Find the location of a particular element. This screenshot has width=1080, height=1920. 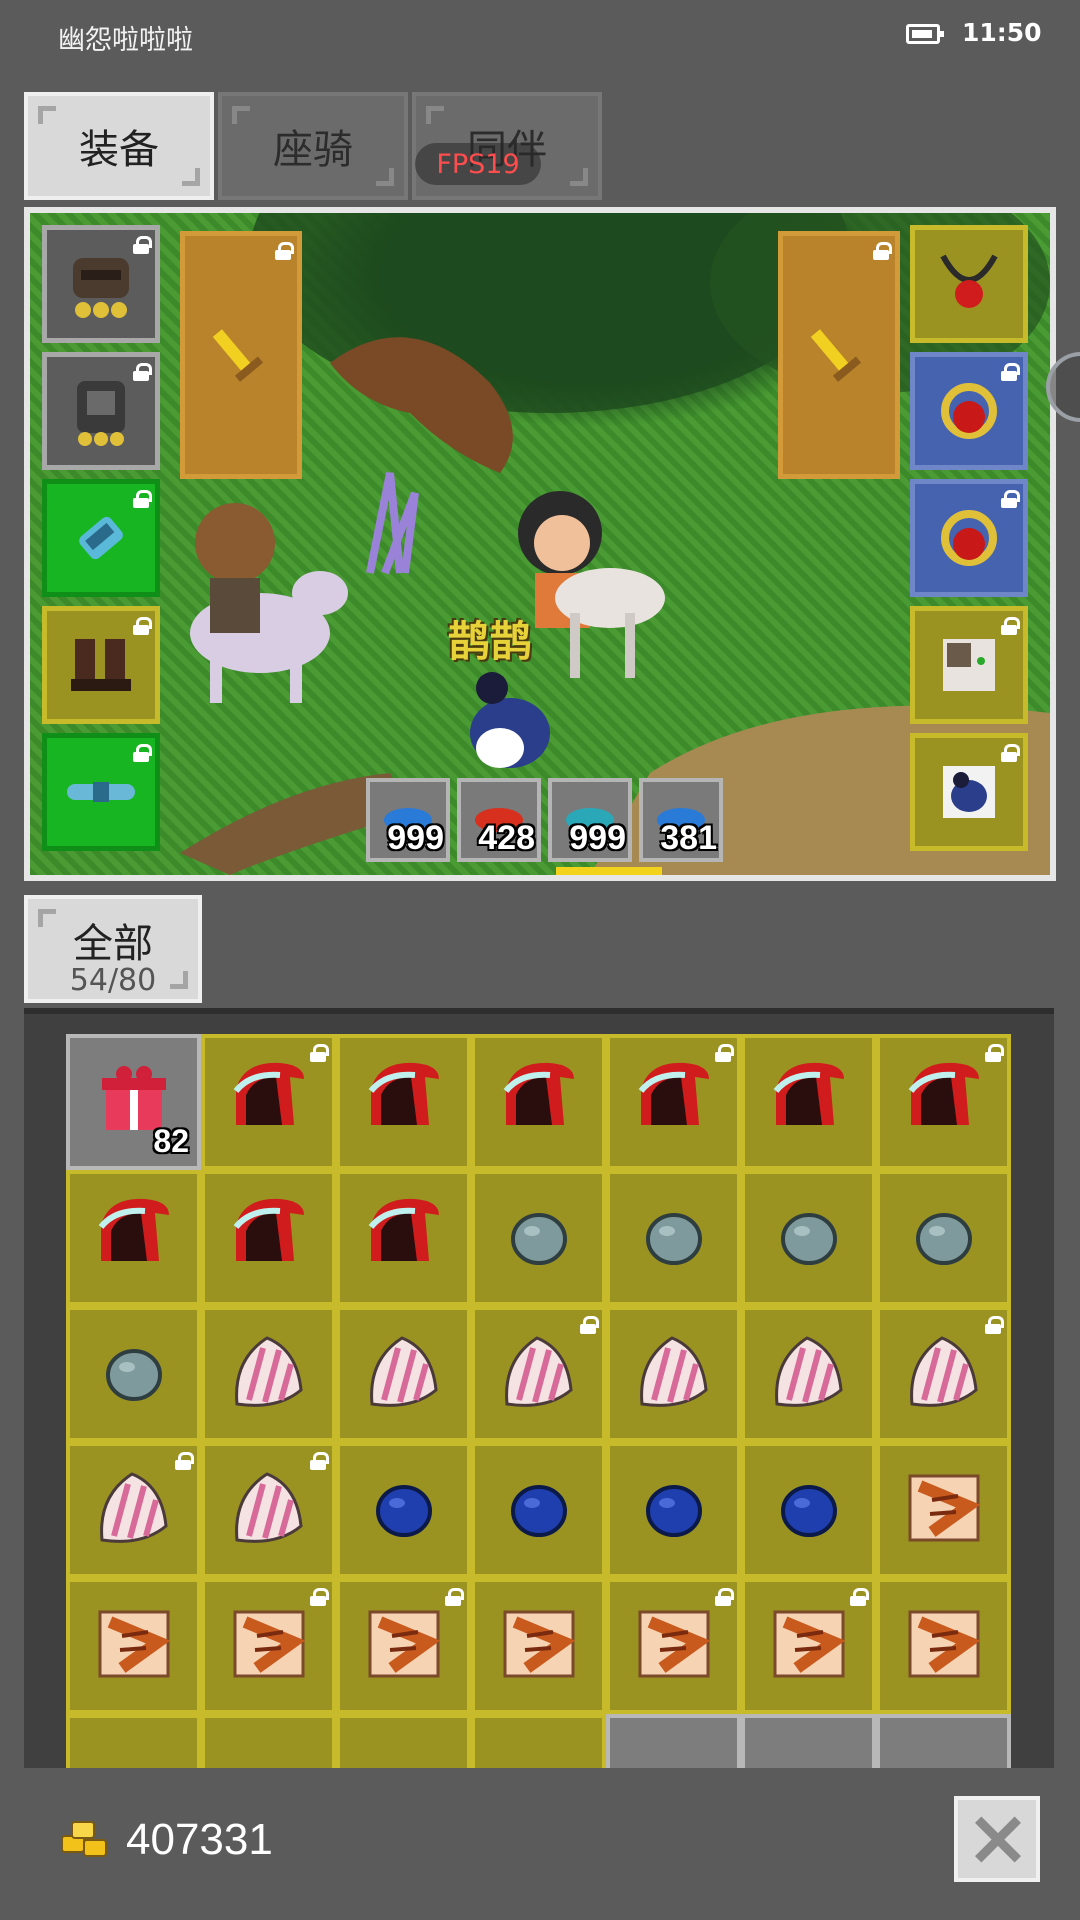

buff-slot-1: 999 is located at coordinates (408, 820).